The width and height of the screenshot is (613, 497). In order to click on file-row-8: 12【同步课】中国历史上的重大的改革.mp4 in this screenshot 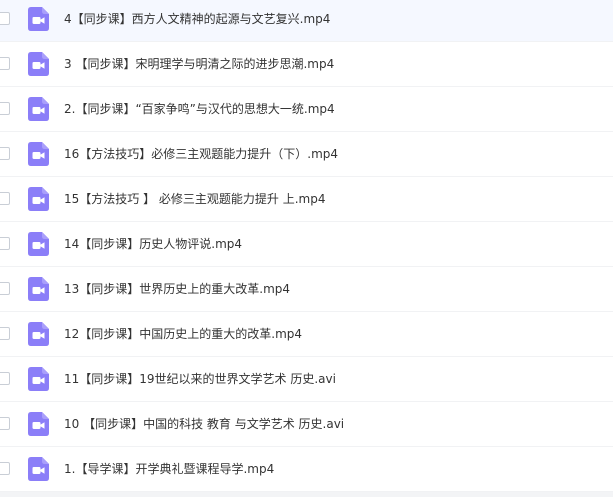, I will do `click(306, 334)`.